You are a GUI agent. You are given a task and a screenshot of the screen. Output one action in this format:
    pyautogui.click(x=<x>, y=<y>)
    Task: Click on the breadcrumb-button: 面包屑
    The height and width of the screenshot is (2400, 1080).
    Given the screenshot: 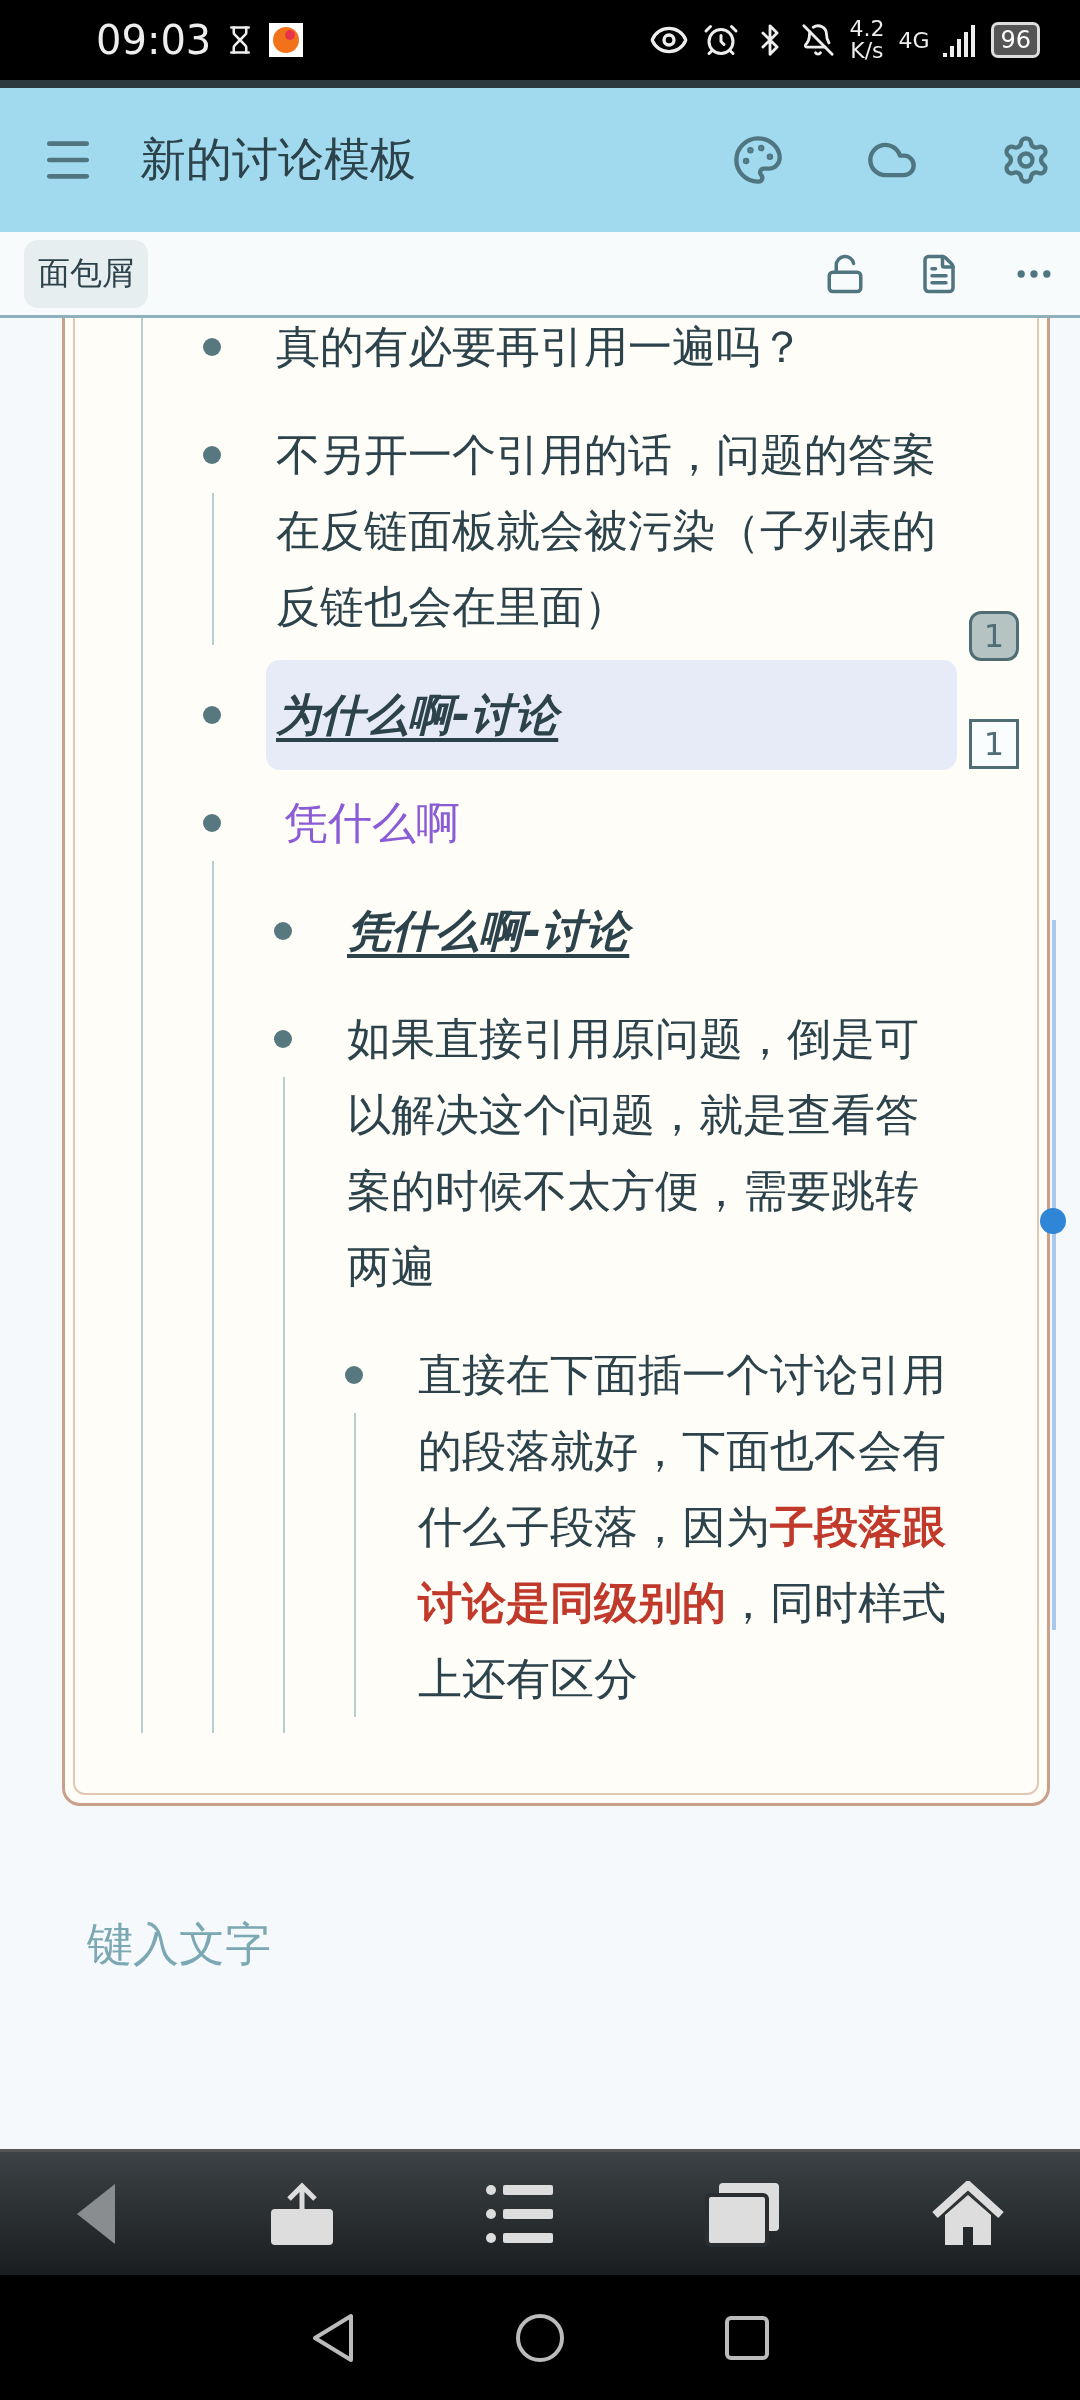 What is the action you would take?
    pyautogui.click(x=86, y=273)
    